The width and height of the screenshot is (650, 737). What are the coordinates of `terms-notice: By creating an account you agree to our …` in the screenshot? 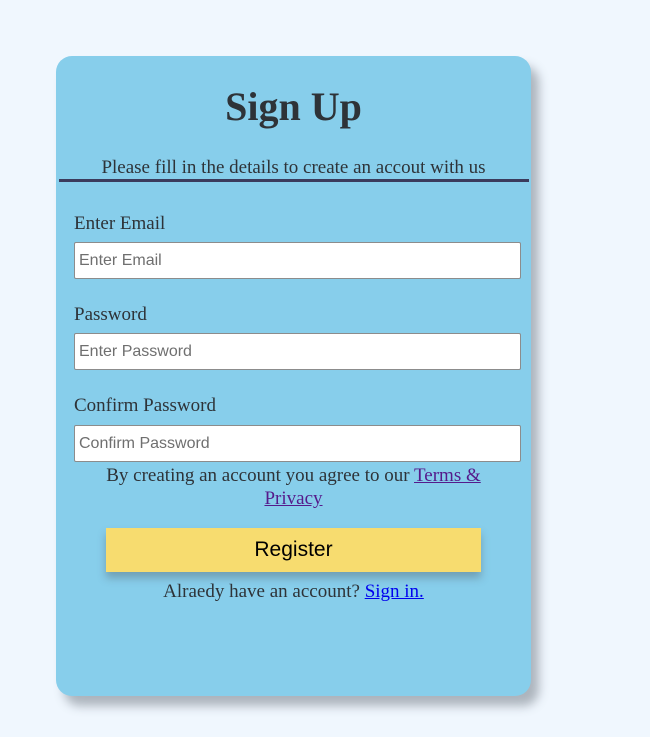 It's located at (293, 487).